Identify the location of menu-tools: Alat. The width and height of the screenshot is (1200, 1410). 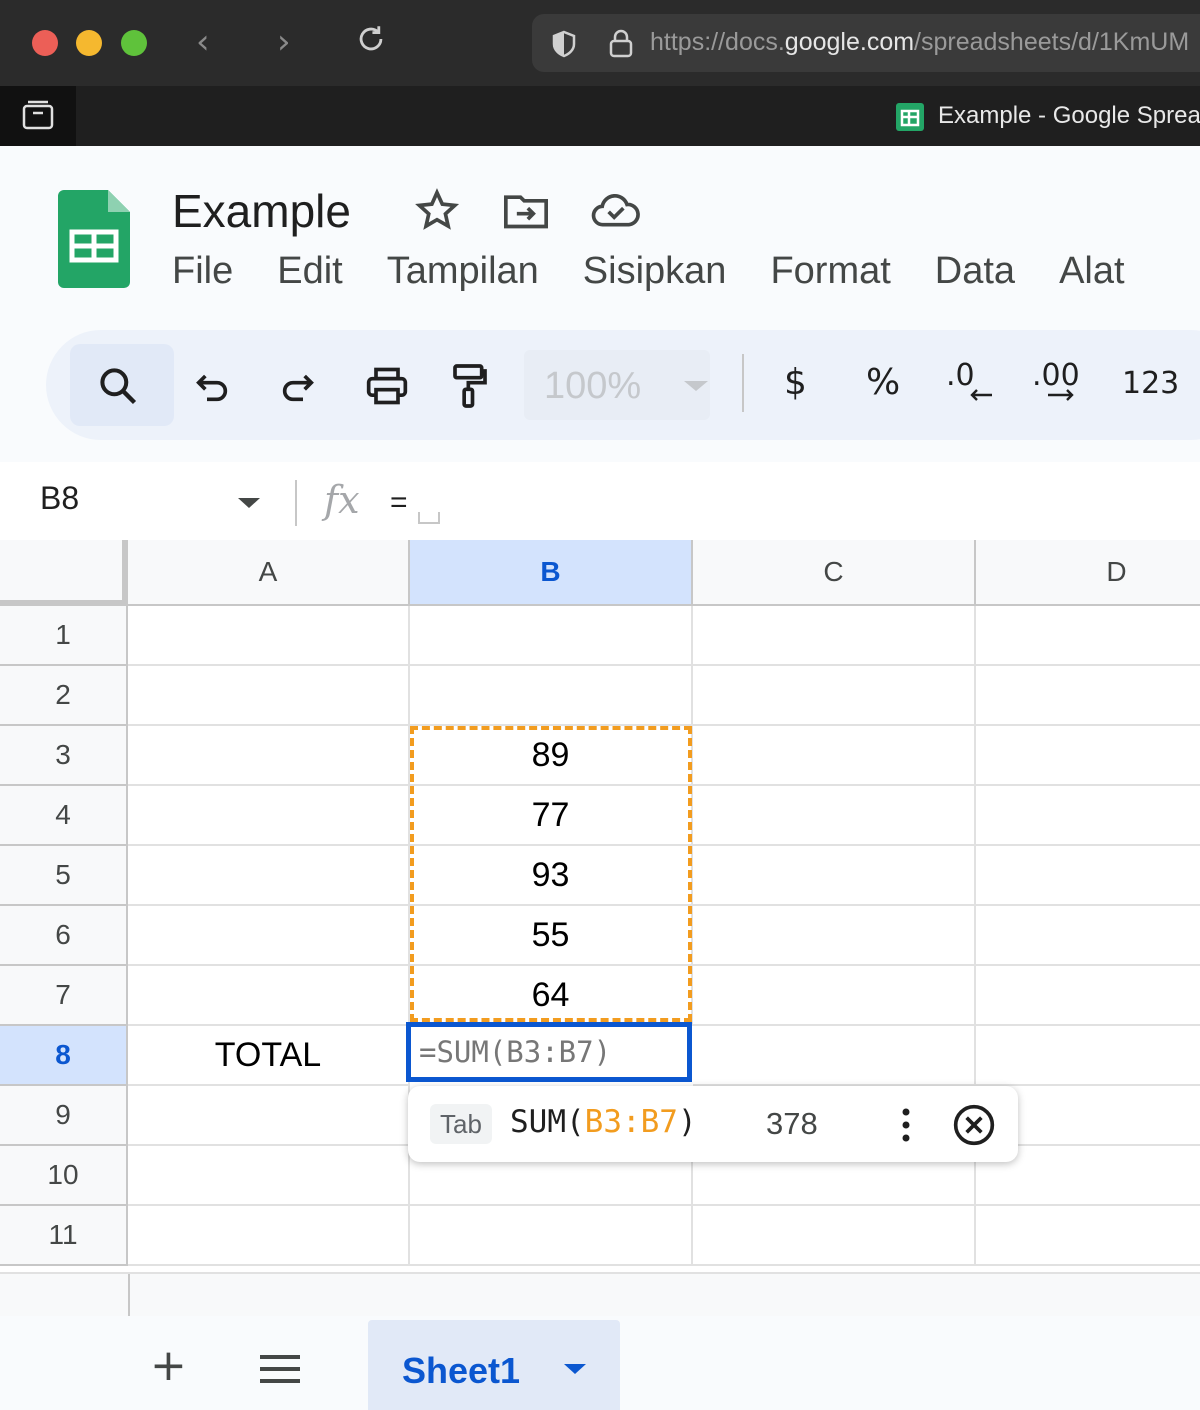
(1091, 271).